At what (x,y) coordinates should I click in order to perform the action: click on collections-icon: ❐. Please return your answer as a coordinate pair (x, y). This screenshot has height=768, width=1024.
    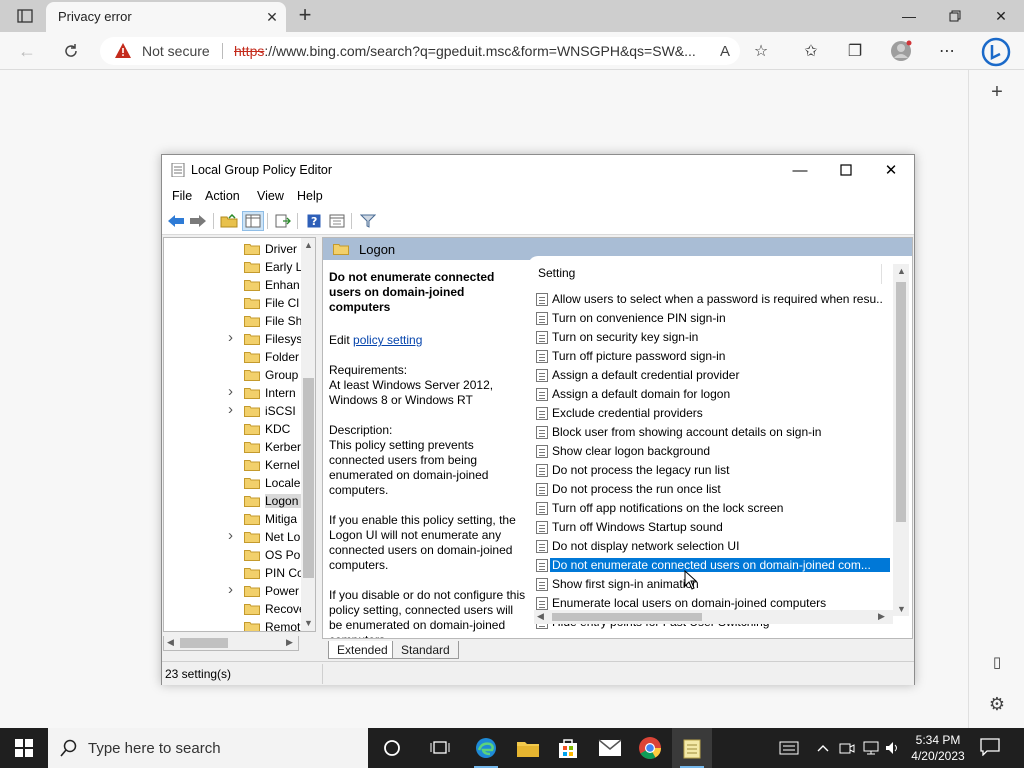
    Looking at the image, I should click on (855, 51).